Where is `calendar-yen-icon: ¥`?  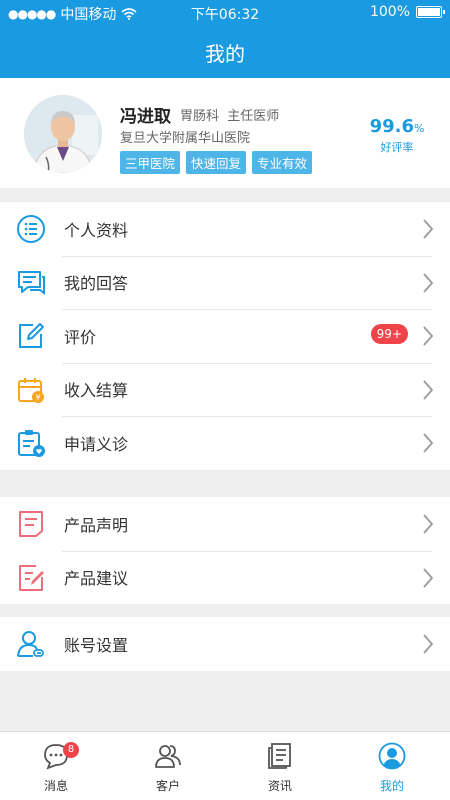 calendar-yen-icon: ¥ is located at coordinates (31, 390).